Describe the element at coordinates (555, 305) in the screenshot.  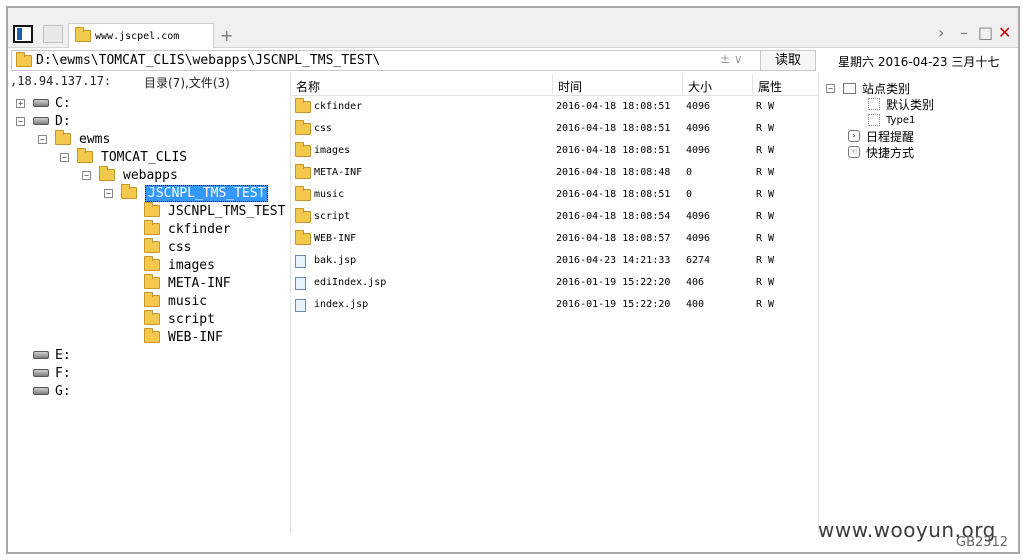
I see `file-row: index.jsp 2016-01-19 15:22:20 400 R W` at that location.